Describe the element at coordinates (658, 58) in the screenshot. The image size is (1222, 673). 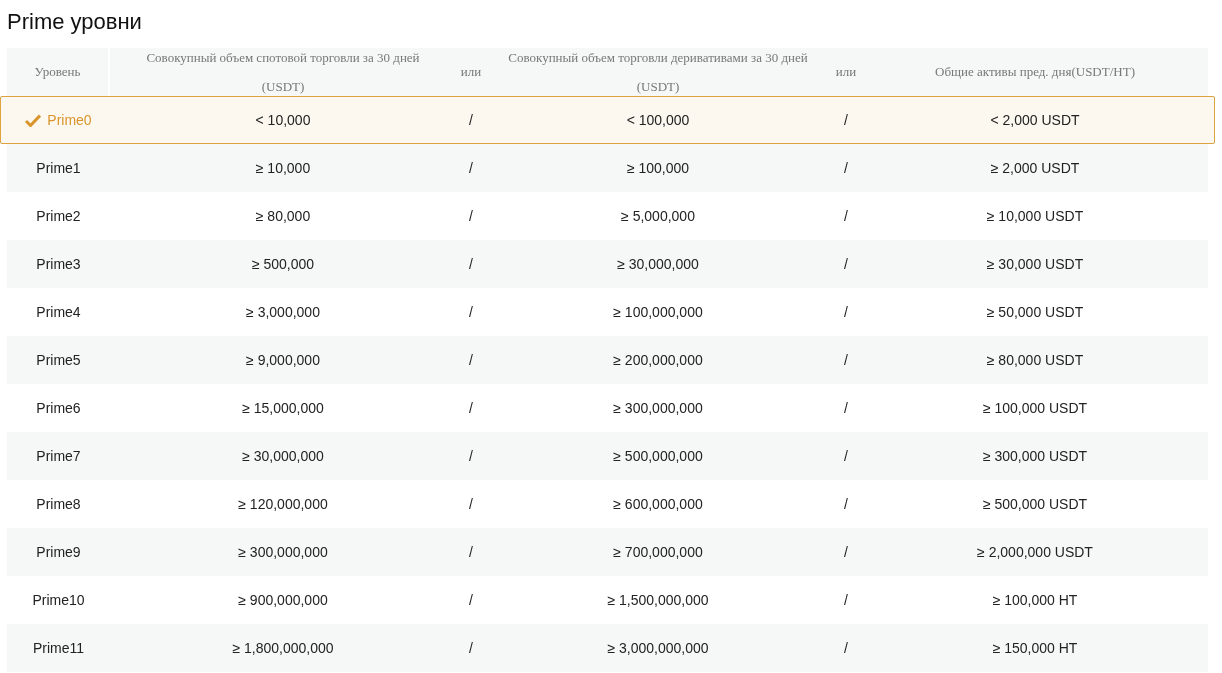
I see `header-label: Совокупный объем торговли деривативами за 30 дней` at that location.